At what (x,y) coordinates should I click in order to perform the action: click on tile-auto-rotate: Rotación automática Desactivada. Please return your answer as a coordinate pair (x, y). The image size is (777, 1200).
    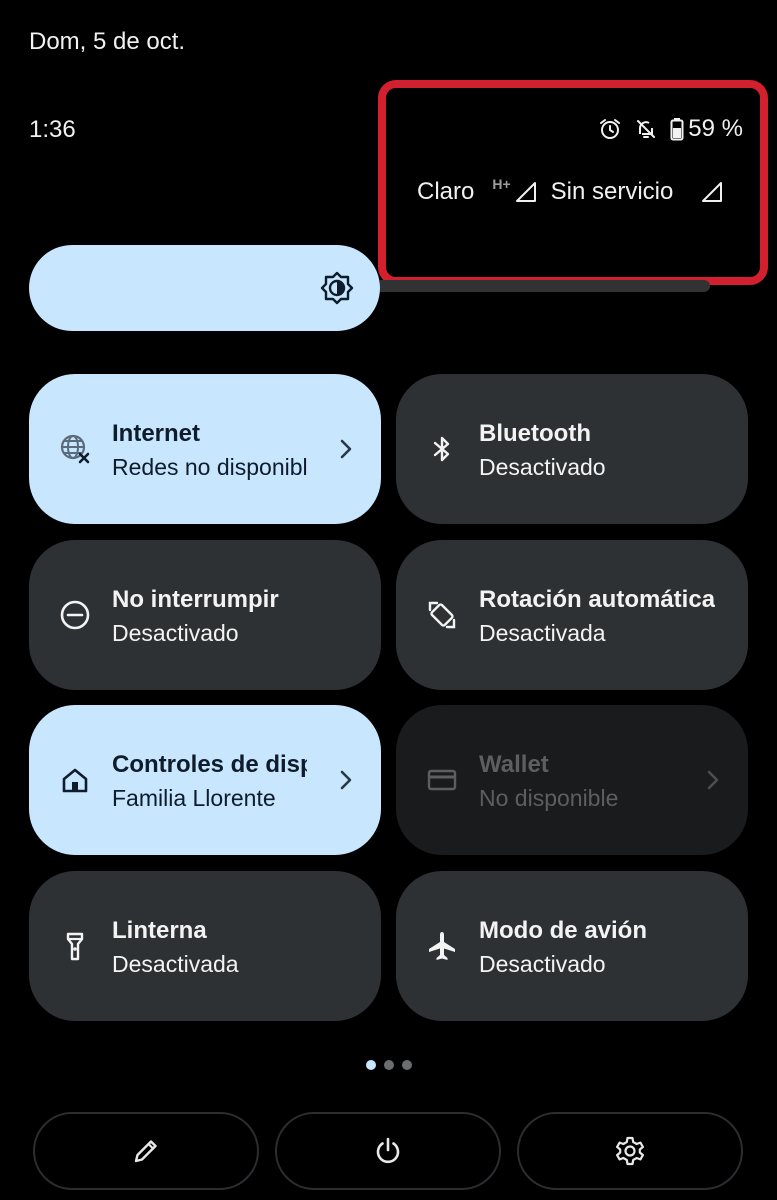
    Looking at the image, I should click on (572, 615).